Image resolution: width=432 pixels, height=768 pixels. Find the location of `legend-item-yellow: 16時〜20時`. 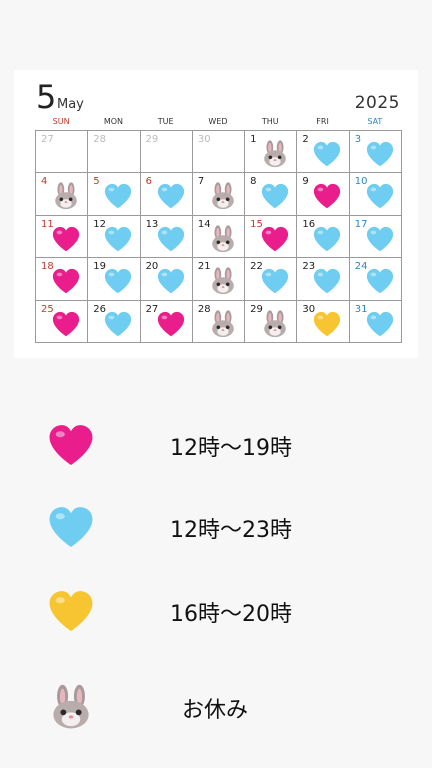

legend-item-yellow: 16時〜20時 is located at coordinates (216, 610).